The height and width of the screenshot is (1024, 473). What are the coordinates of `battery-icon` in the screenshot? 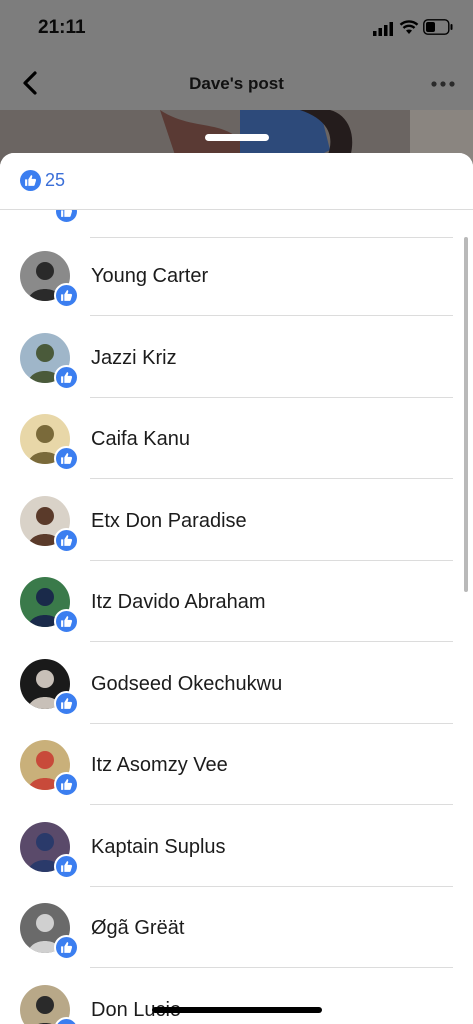 It's located at (438, 27).